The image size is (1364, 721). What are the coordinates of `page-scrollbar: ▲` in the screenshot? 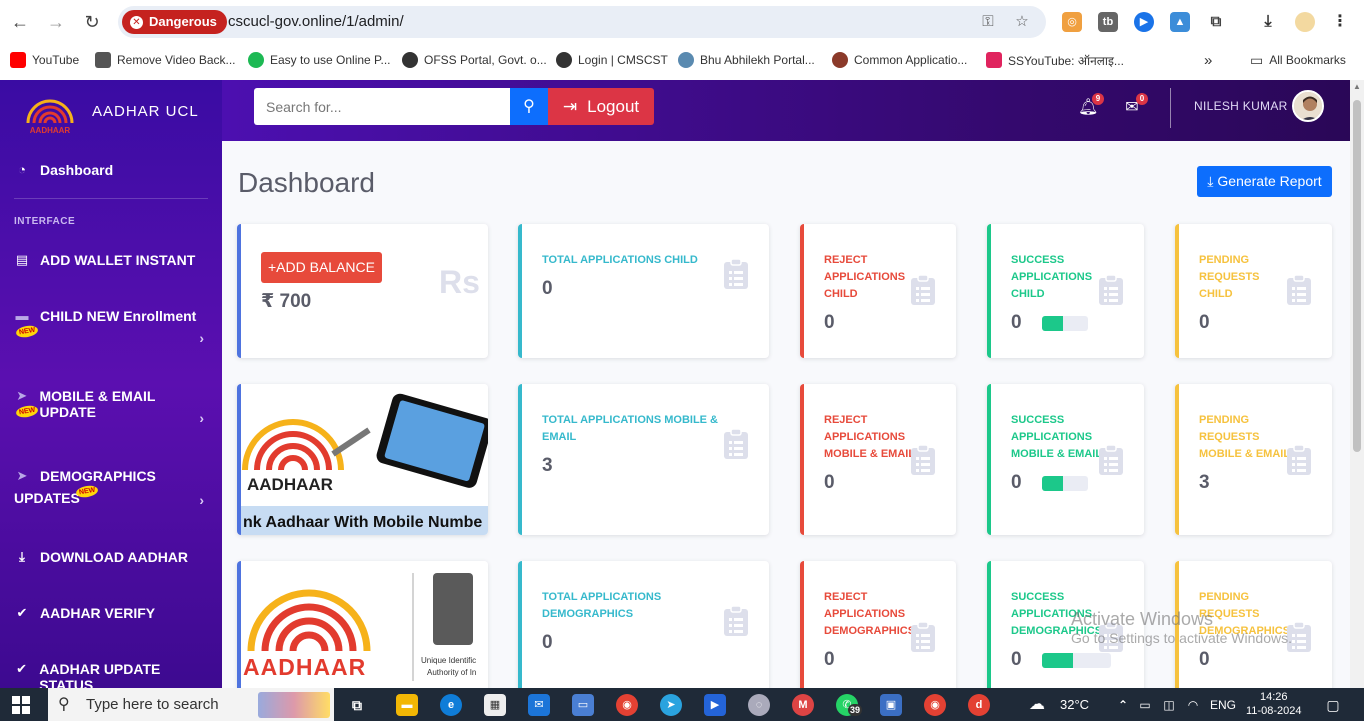 It's located at (1357, 384).